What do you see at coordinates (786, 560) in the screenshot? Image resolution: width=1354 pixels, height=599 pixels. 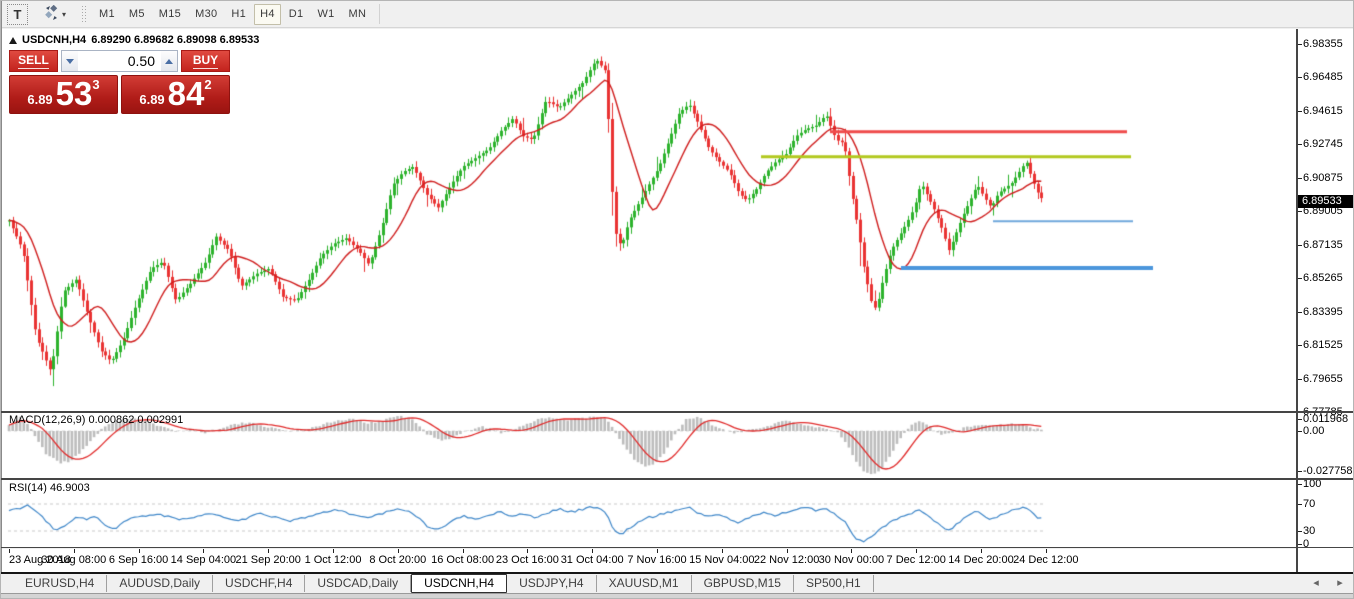 I see `time-axis-label: 22 Nov 12:00` at bounding box center [786, 560].